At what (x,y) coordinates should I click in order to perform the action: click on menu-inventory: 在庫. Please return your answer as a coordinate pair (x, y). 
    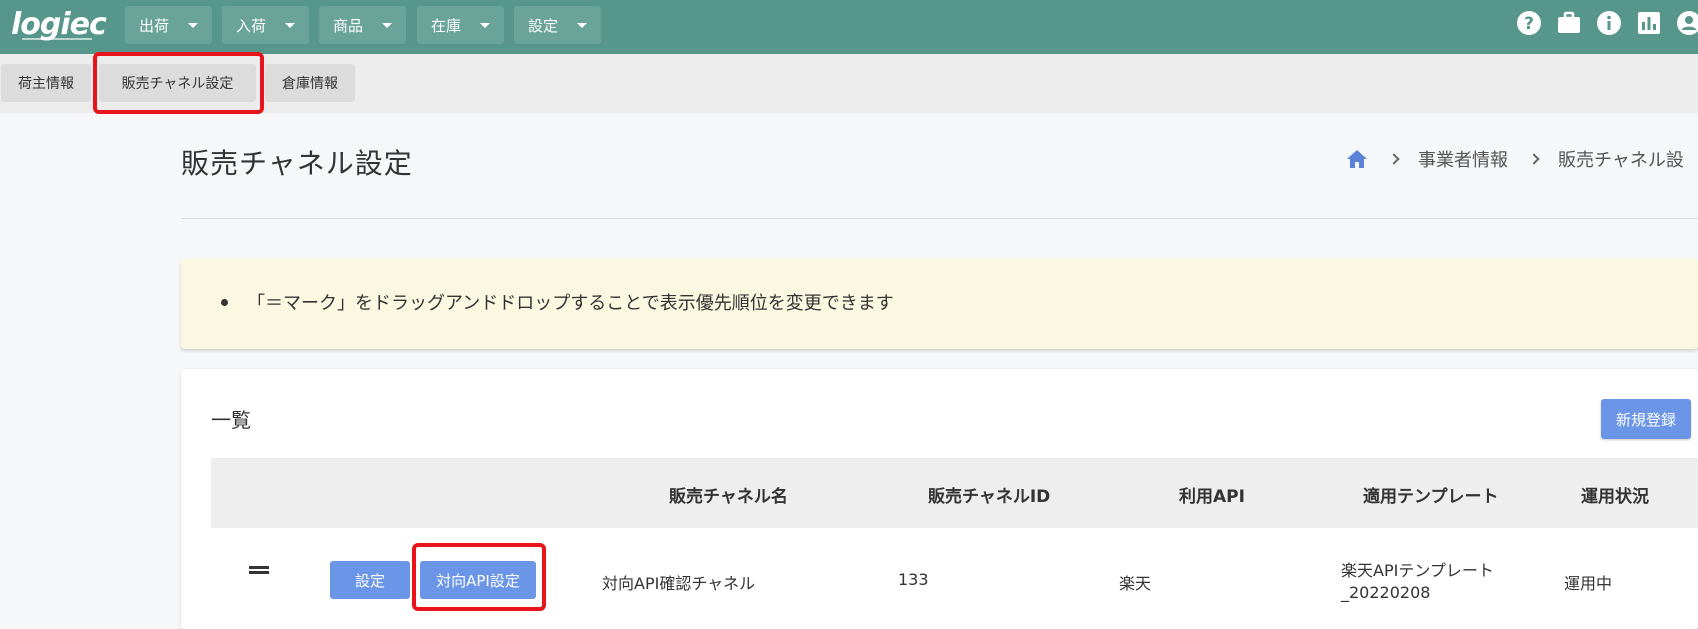
    Looking at the image, I should click on (460, 25).